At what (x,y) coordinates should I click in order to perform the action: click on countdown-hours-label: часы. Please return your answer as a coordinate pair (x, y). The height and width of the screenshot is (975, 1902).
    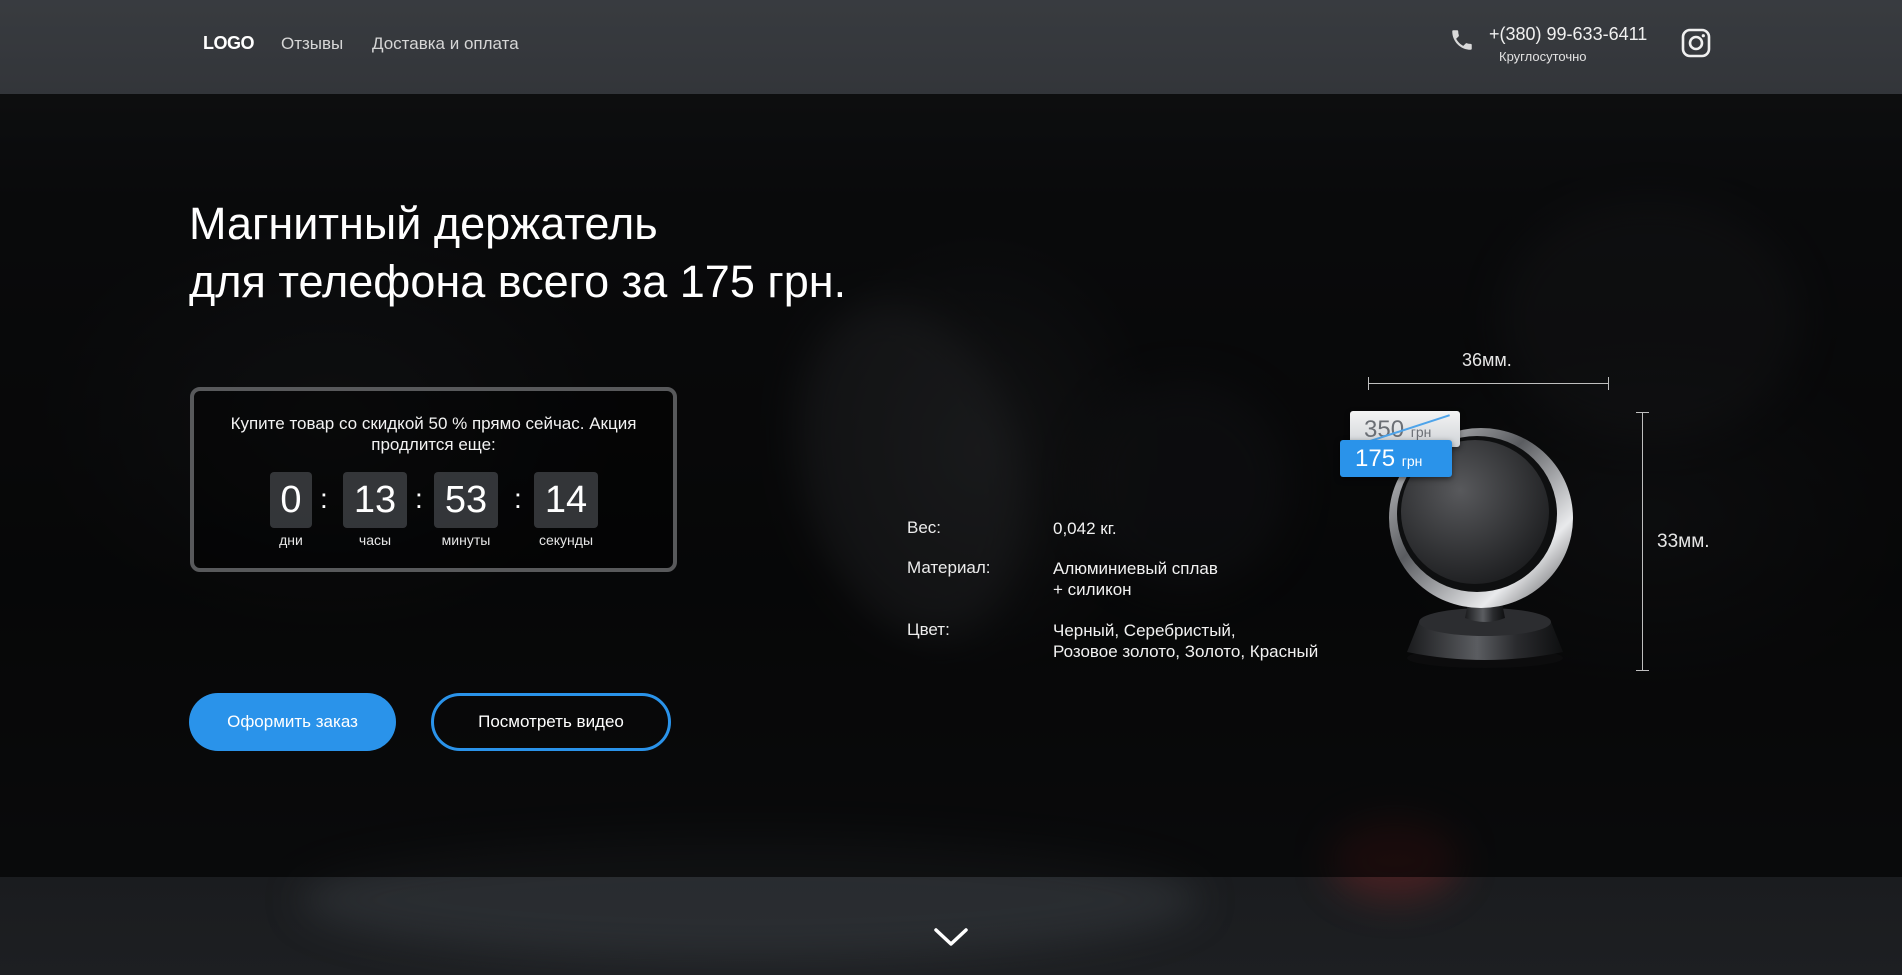
    Looking at the image, I should click on (375, 540).